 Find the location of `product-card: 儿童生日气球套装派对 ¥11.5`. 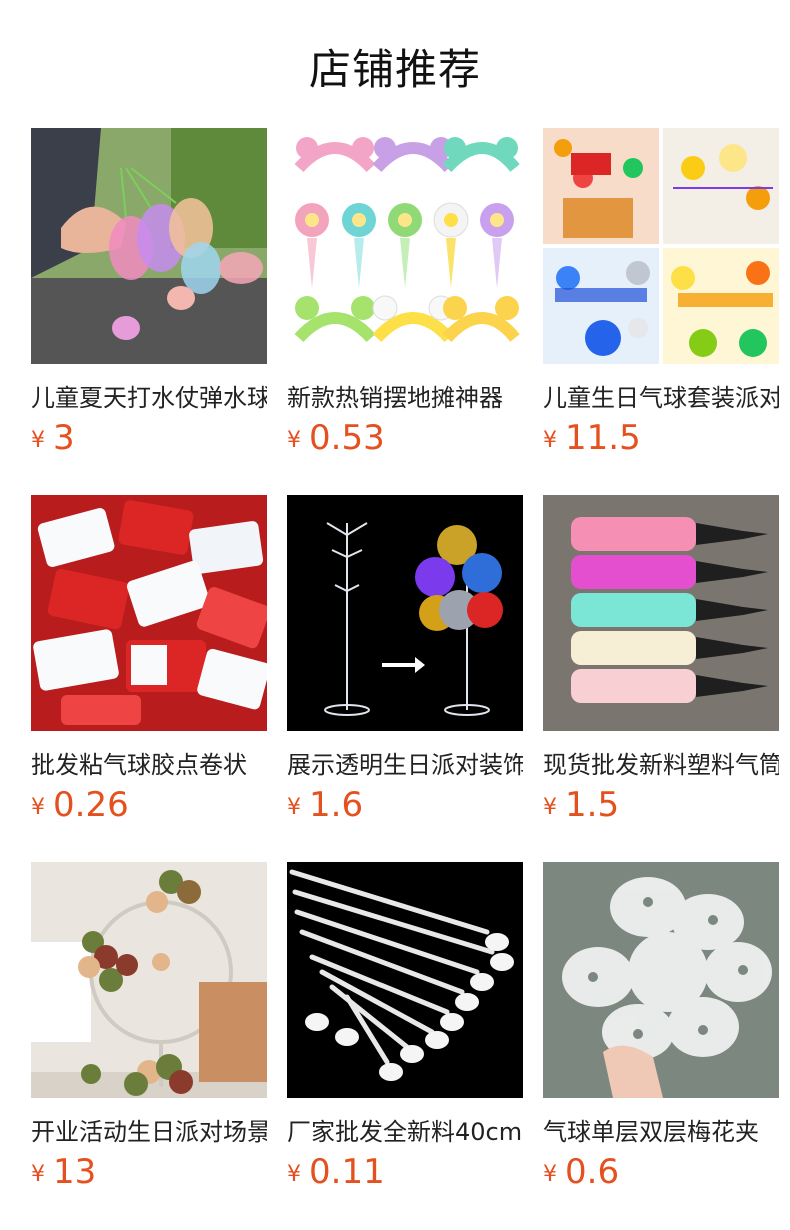

product-card: 儿童生日气球套装派对 ¥11.5 is located at coordinates (661, 298).